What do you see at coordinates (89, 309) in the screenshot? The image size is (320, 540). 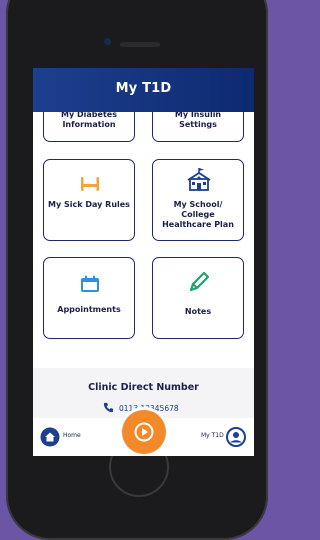 I see `tile-label: Appointments` at bounding box center [89, 309].